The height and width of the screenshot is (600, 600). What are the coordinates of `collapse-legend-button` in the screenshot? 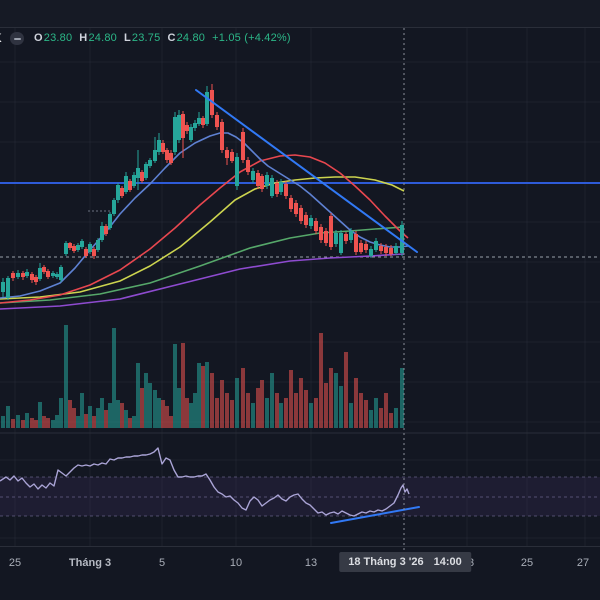 It's located at (17, 38).